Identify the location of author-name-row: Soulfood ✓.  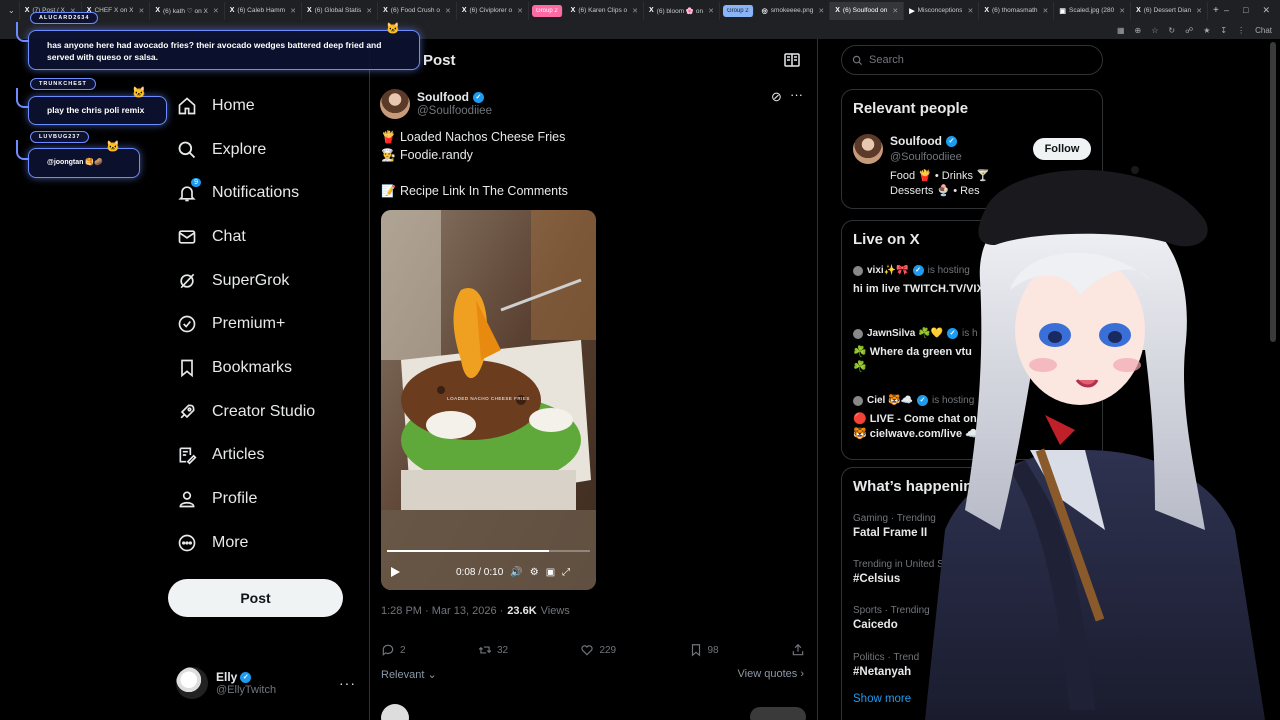
(450, 97).